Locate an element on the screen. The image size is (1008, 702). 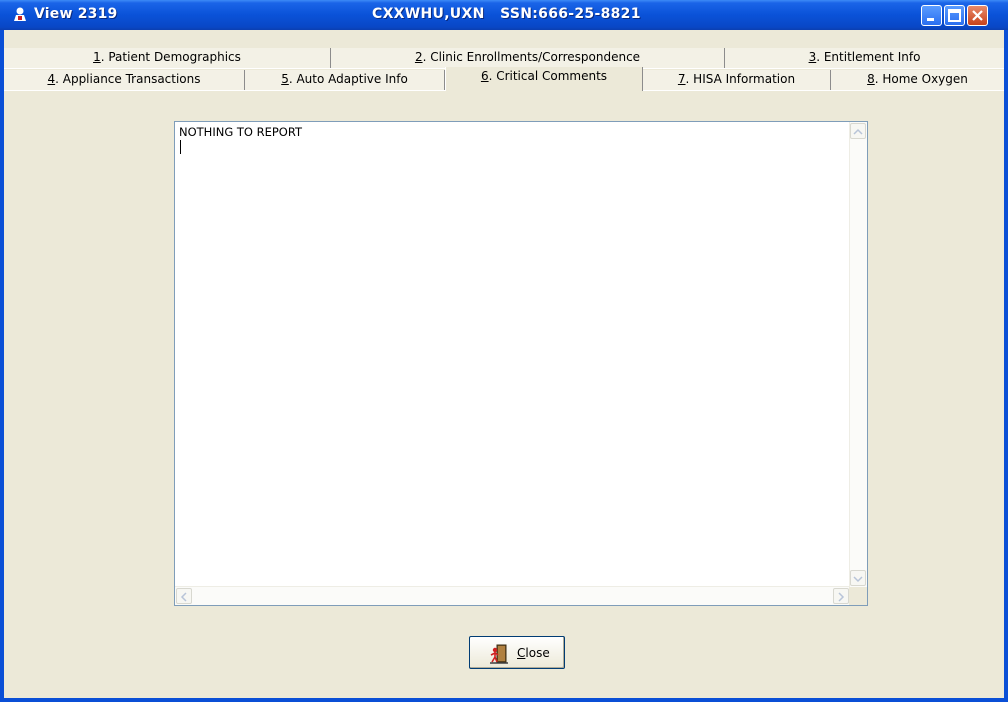
scroll-left-button is located at coordinates (184, 596).